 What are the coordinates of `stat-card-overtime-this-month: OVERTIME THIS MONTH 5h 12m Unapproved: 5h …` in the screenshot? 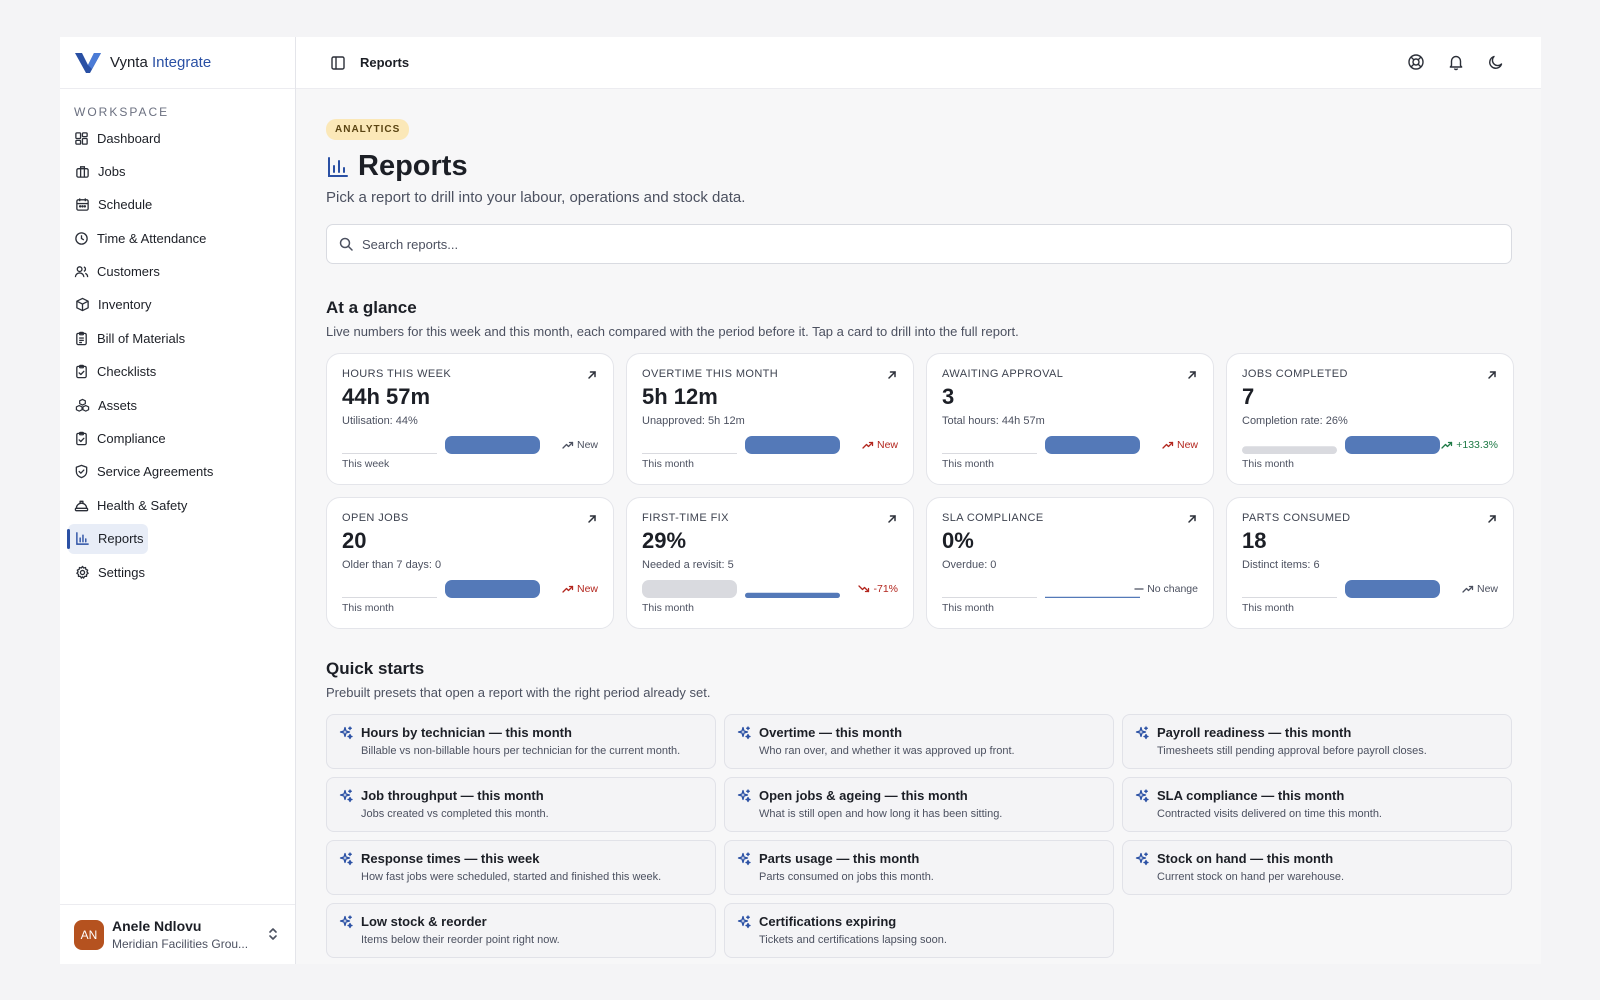 It's located at (770, 419).